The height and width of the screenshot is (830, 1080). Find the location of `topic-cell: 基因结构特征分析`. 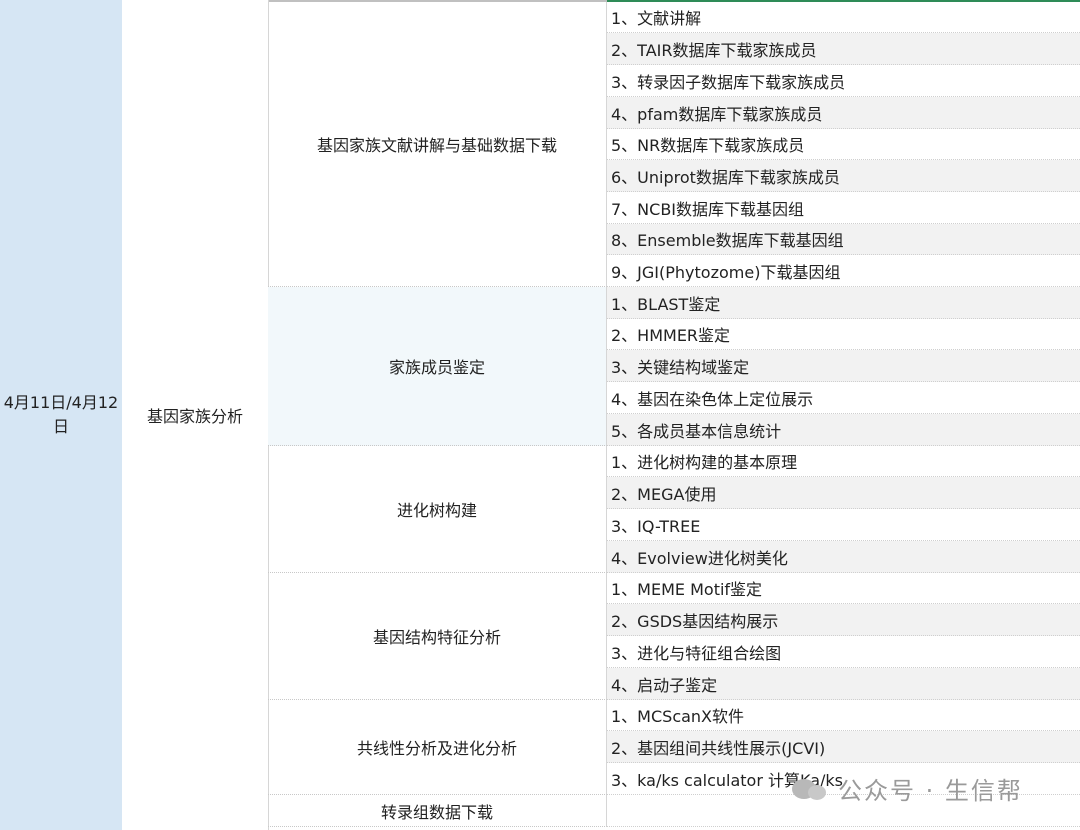

topic-cell: 基因结构特征分析 is located at coordinates (437, 636).